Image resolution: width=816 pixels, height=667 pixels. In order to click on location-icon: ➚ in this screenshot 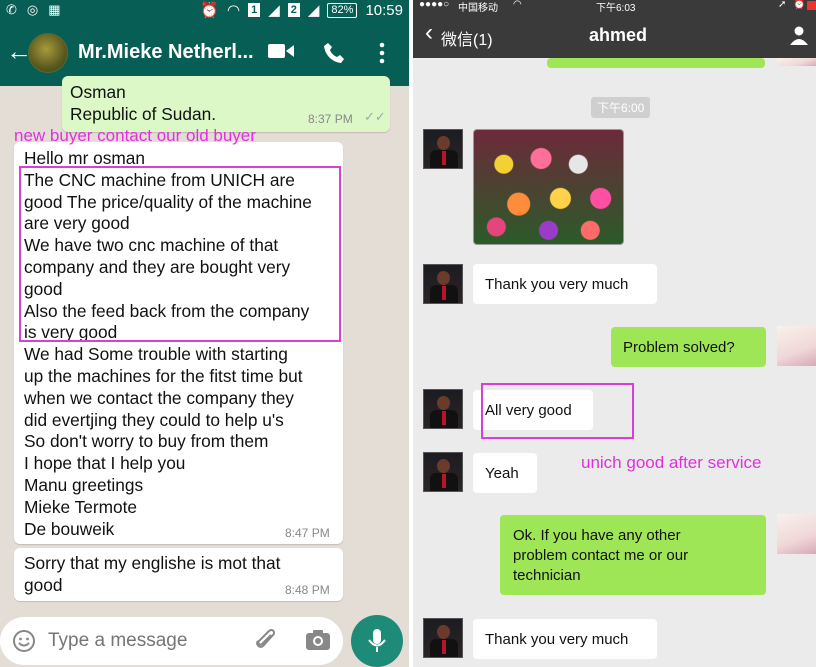, I will do `click(782, 5)`.